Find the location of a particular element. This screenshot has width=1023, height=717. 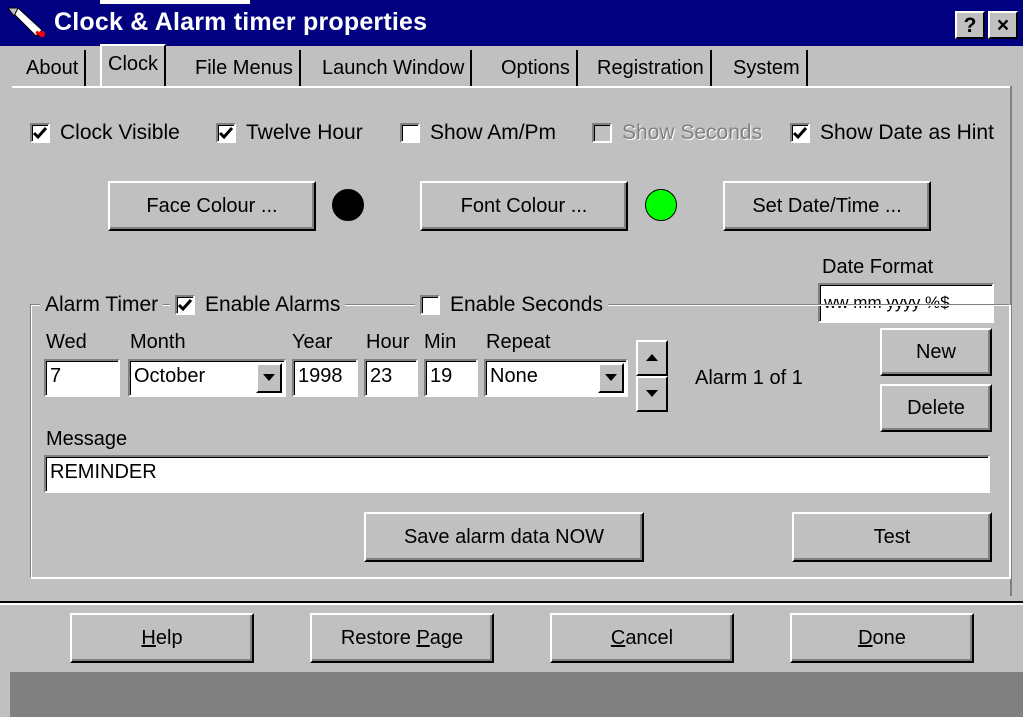

alarm-timer-label: Alarm Timer is located at coordinates (102, 304).